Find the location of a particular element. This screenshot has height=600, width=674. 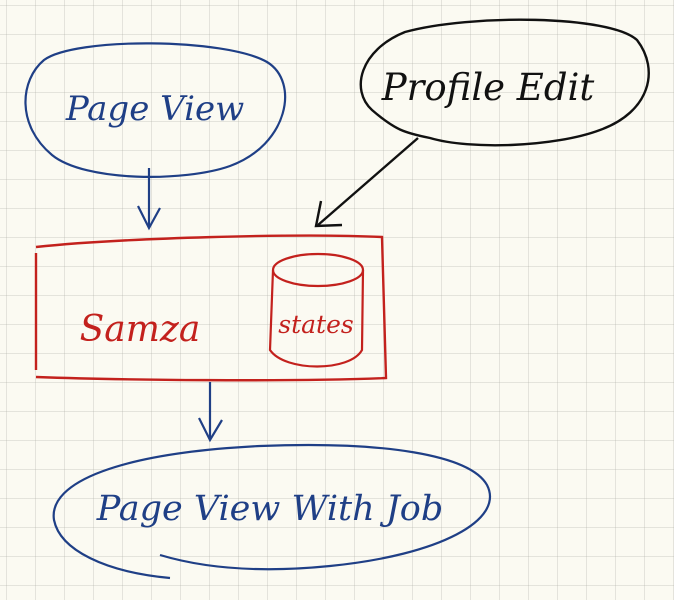

profile-edit-label: Profile Edit is located at coordinates (488, 87).